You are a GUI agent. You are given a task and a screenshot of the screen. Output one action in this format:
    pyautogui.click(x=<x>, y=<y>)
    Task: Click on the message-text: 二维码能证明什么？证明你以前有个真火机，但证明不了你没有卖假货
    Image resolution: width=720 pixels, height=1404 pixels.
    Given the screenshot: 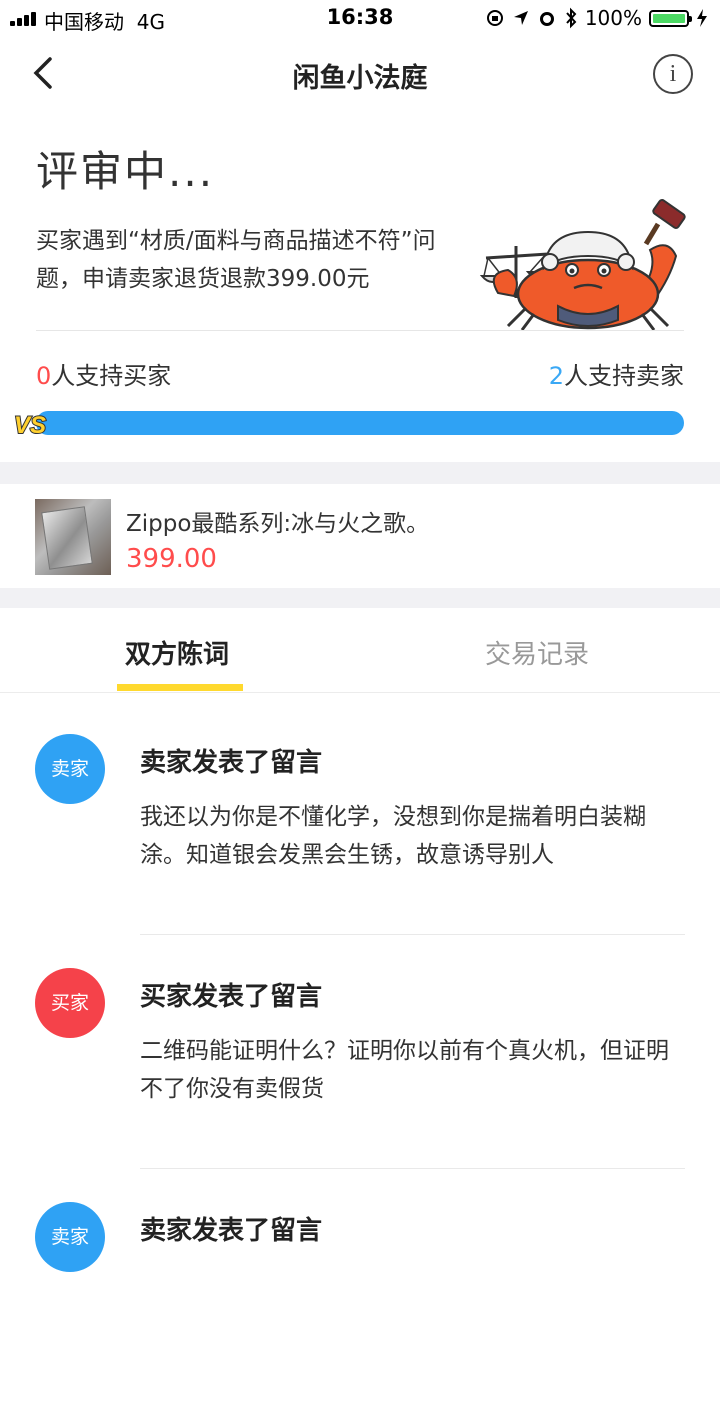 What is the action you would take?
    pyautogui.click(x=404, y=1070)
    